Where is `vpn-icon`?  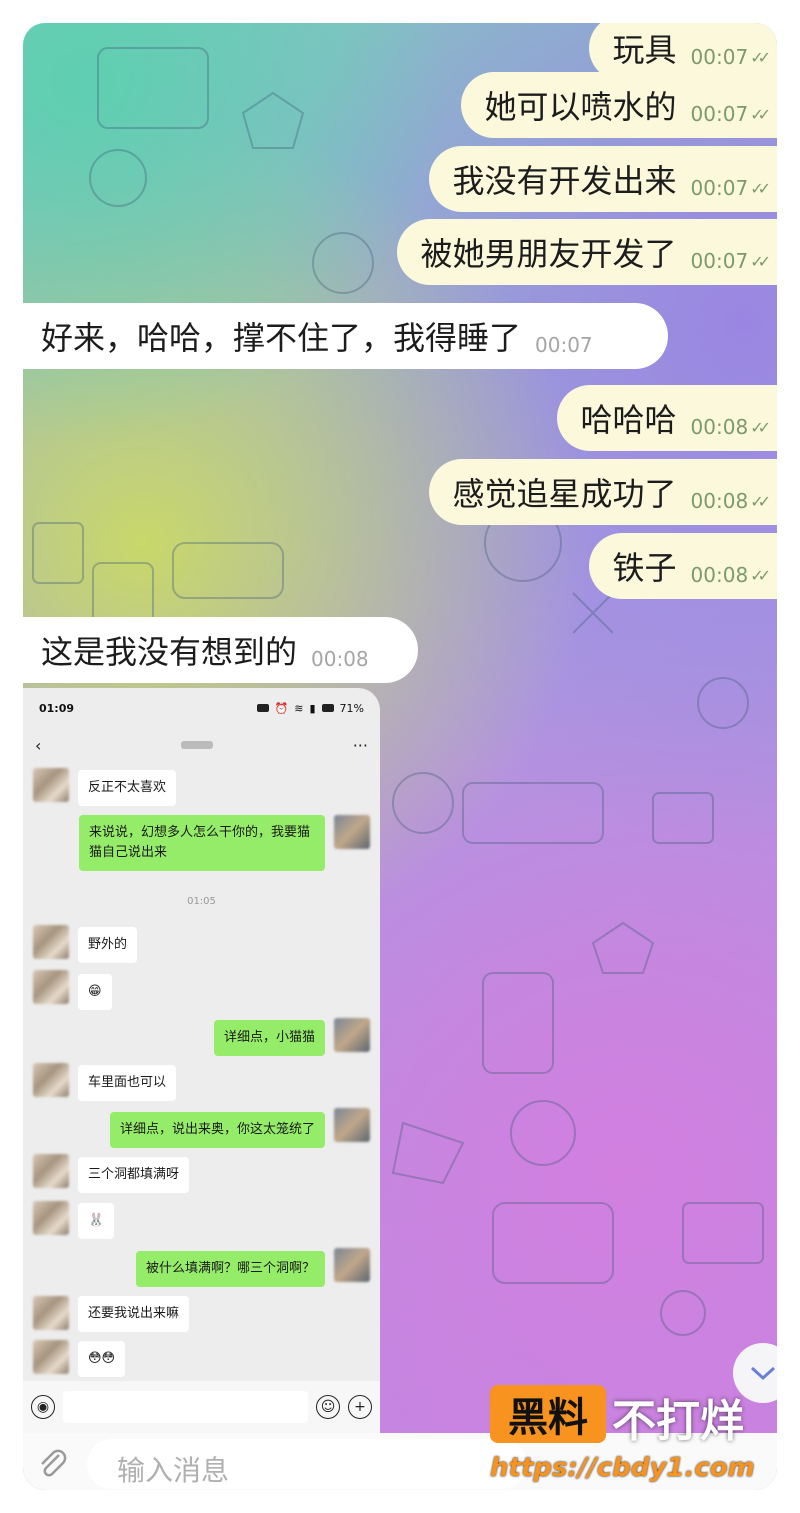
vpn-icon is located at coordinates (262, 708).